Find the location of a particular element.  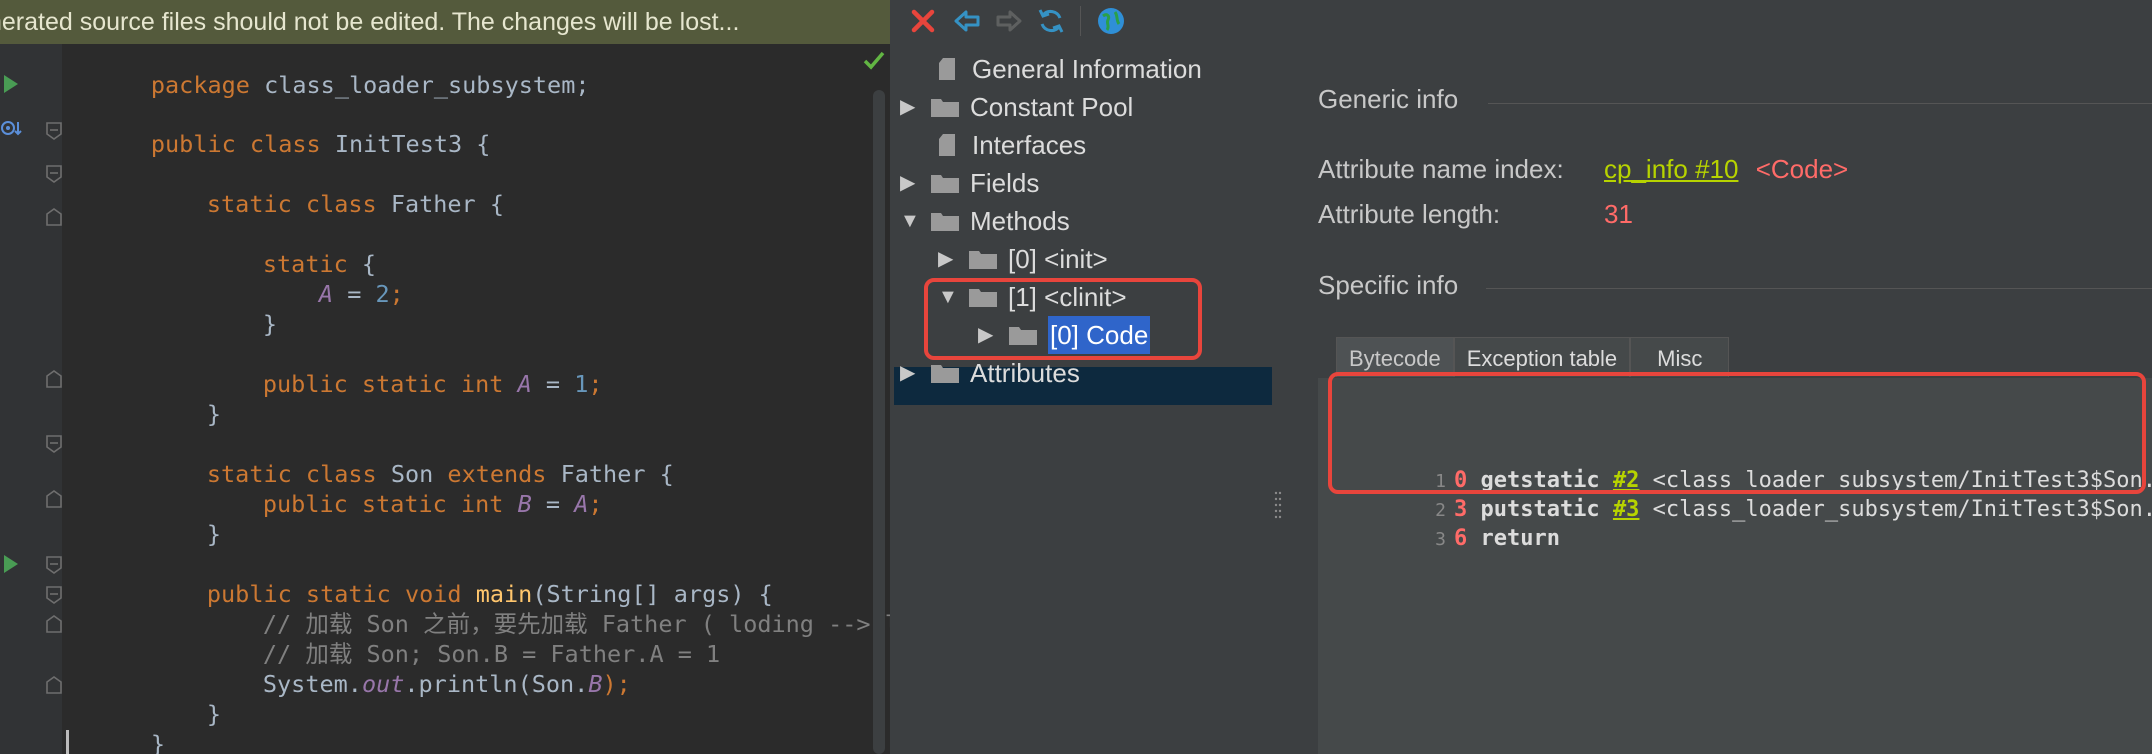

code-line: package class_loader_subsystem; is located at coordinates (370, 85).